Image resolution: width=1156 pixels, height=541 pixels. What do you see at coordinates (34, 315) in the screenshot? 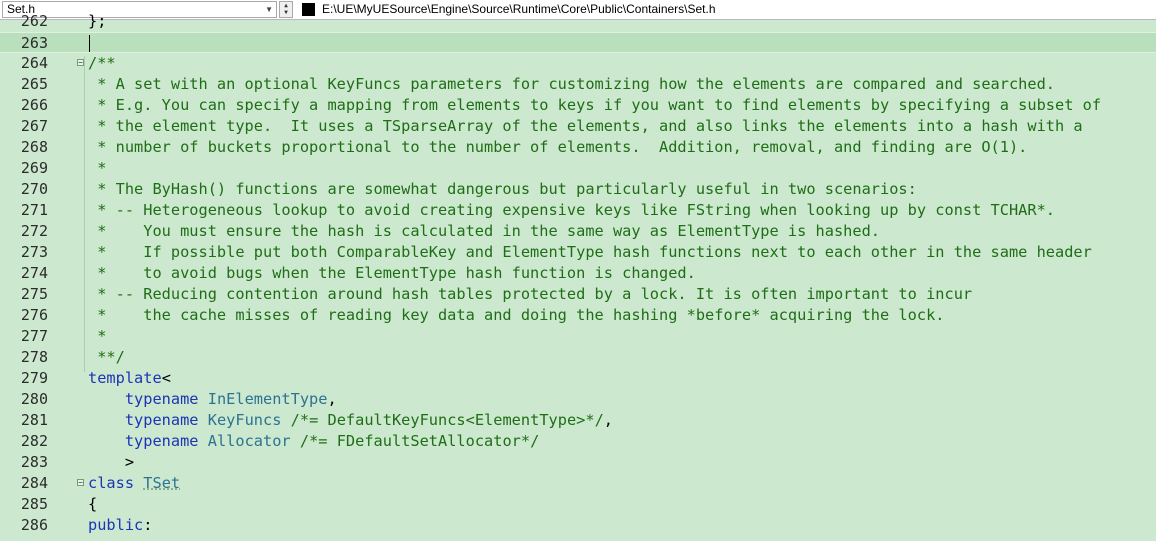
I see `line-number: 276` at bounding box center [34, 315].